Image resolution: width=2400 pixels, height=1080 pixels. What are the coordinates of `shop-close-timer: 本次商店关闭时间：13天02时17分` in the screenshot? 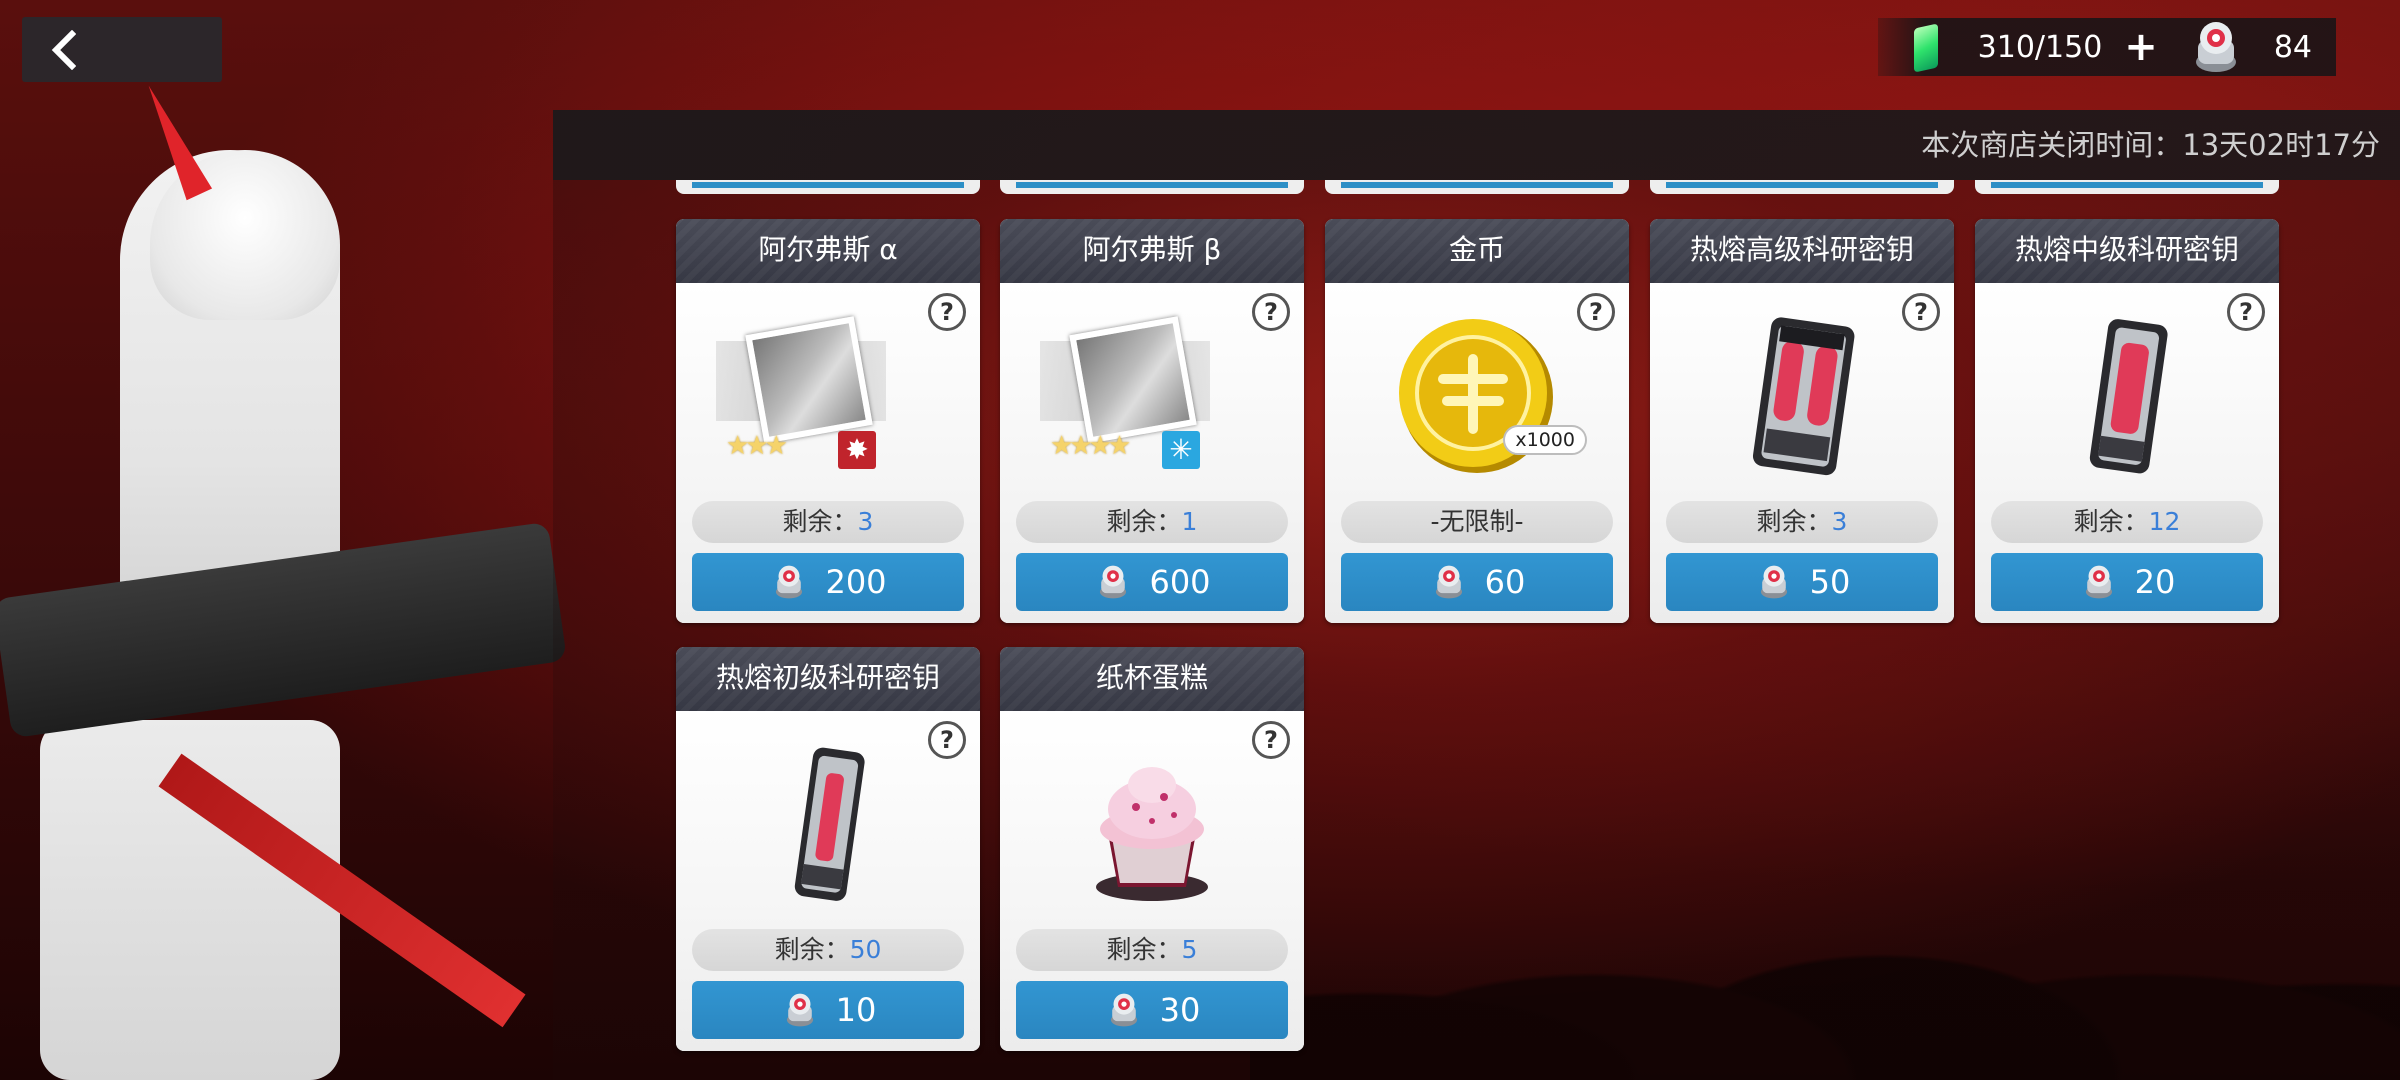 It's located at (2150, 145).